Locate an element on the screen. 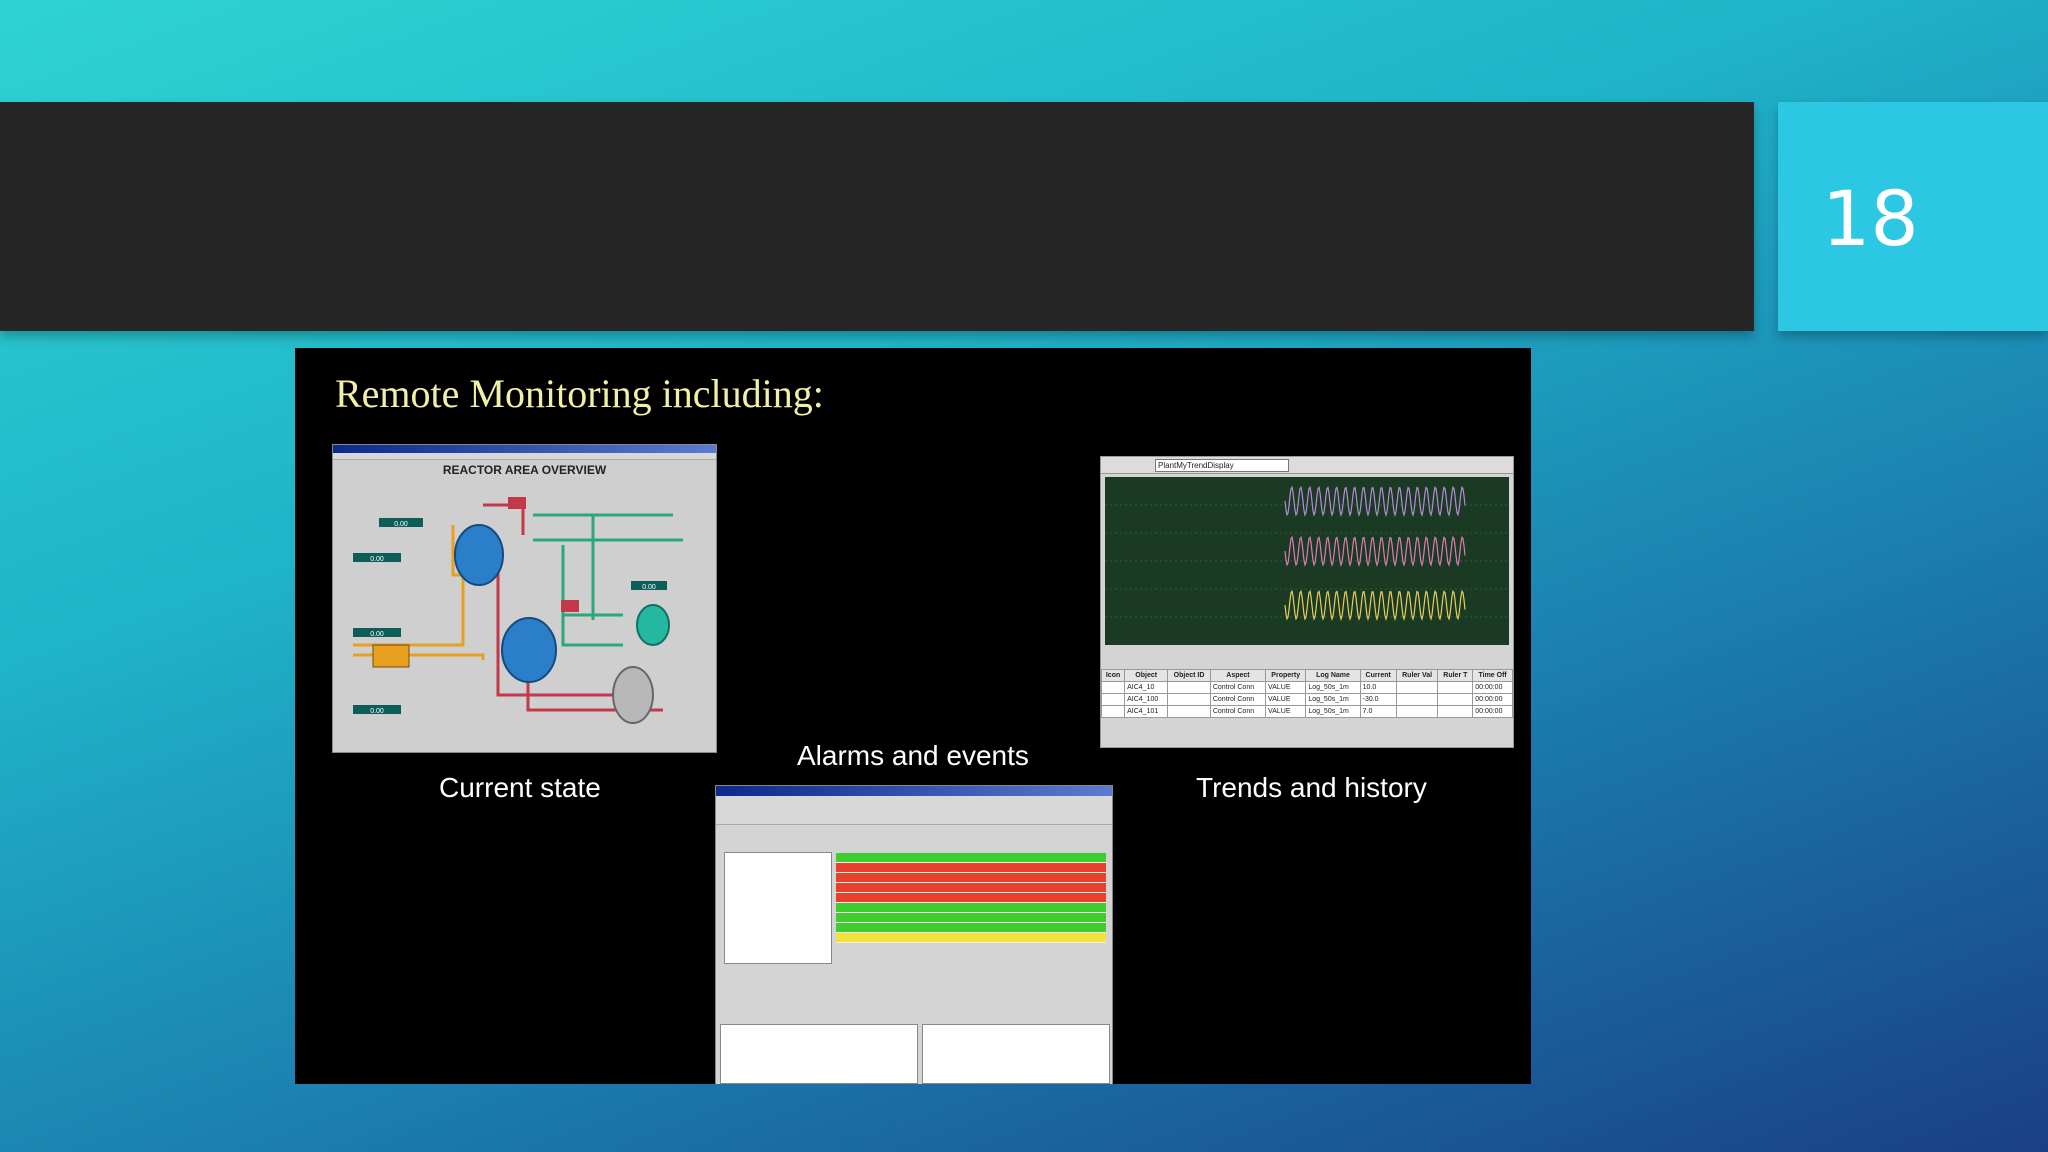 The image size is (2048, 1152). table-header: Object ID is located at coordinates (1189, 675).